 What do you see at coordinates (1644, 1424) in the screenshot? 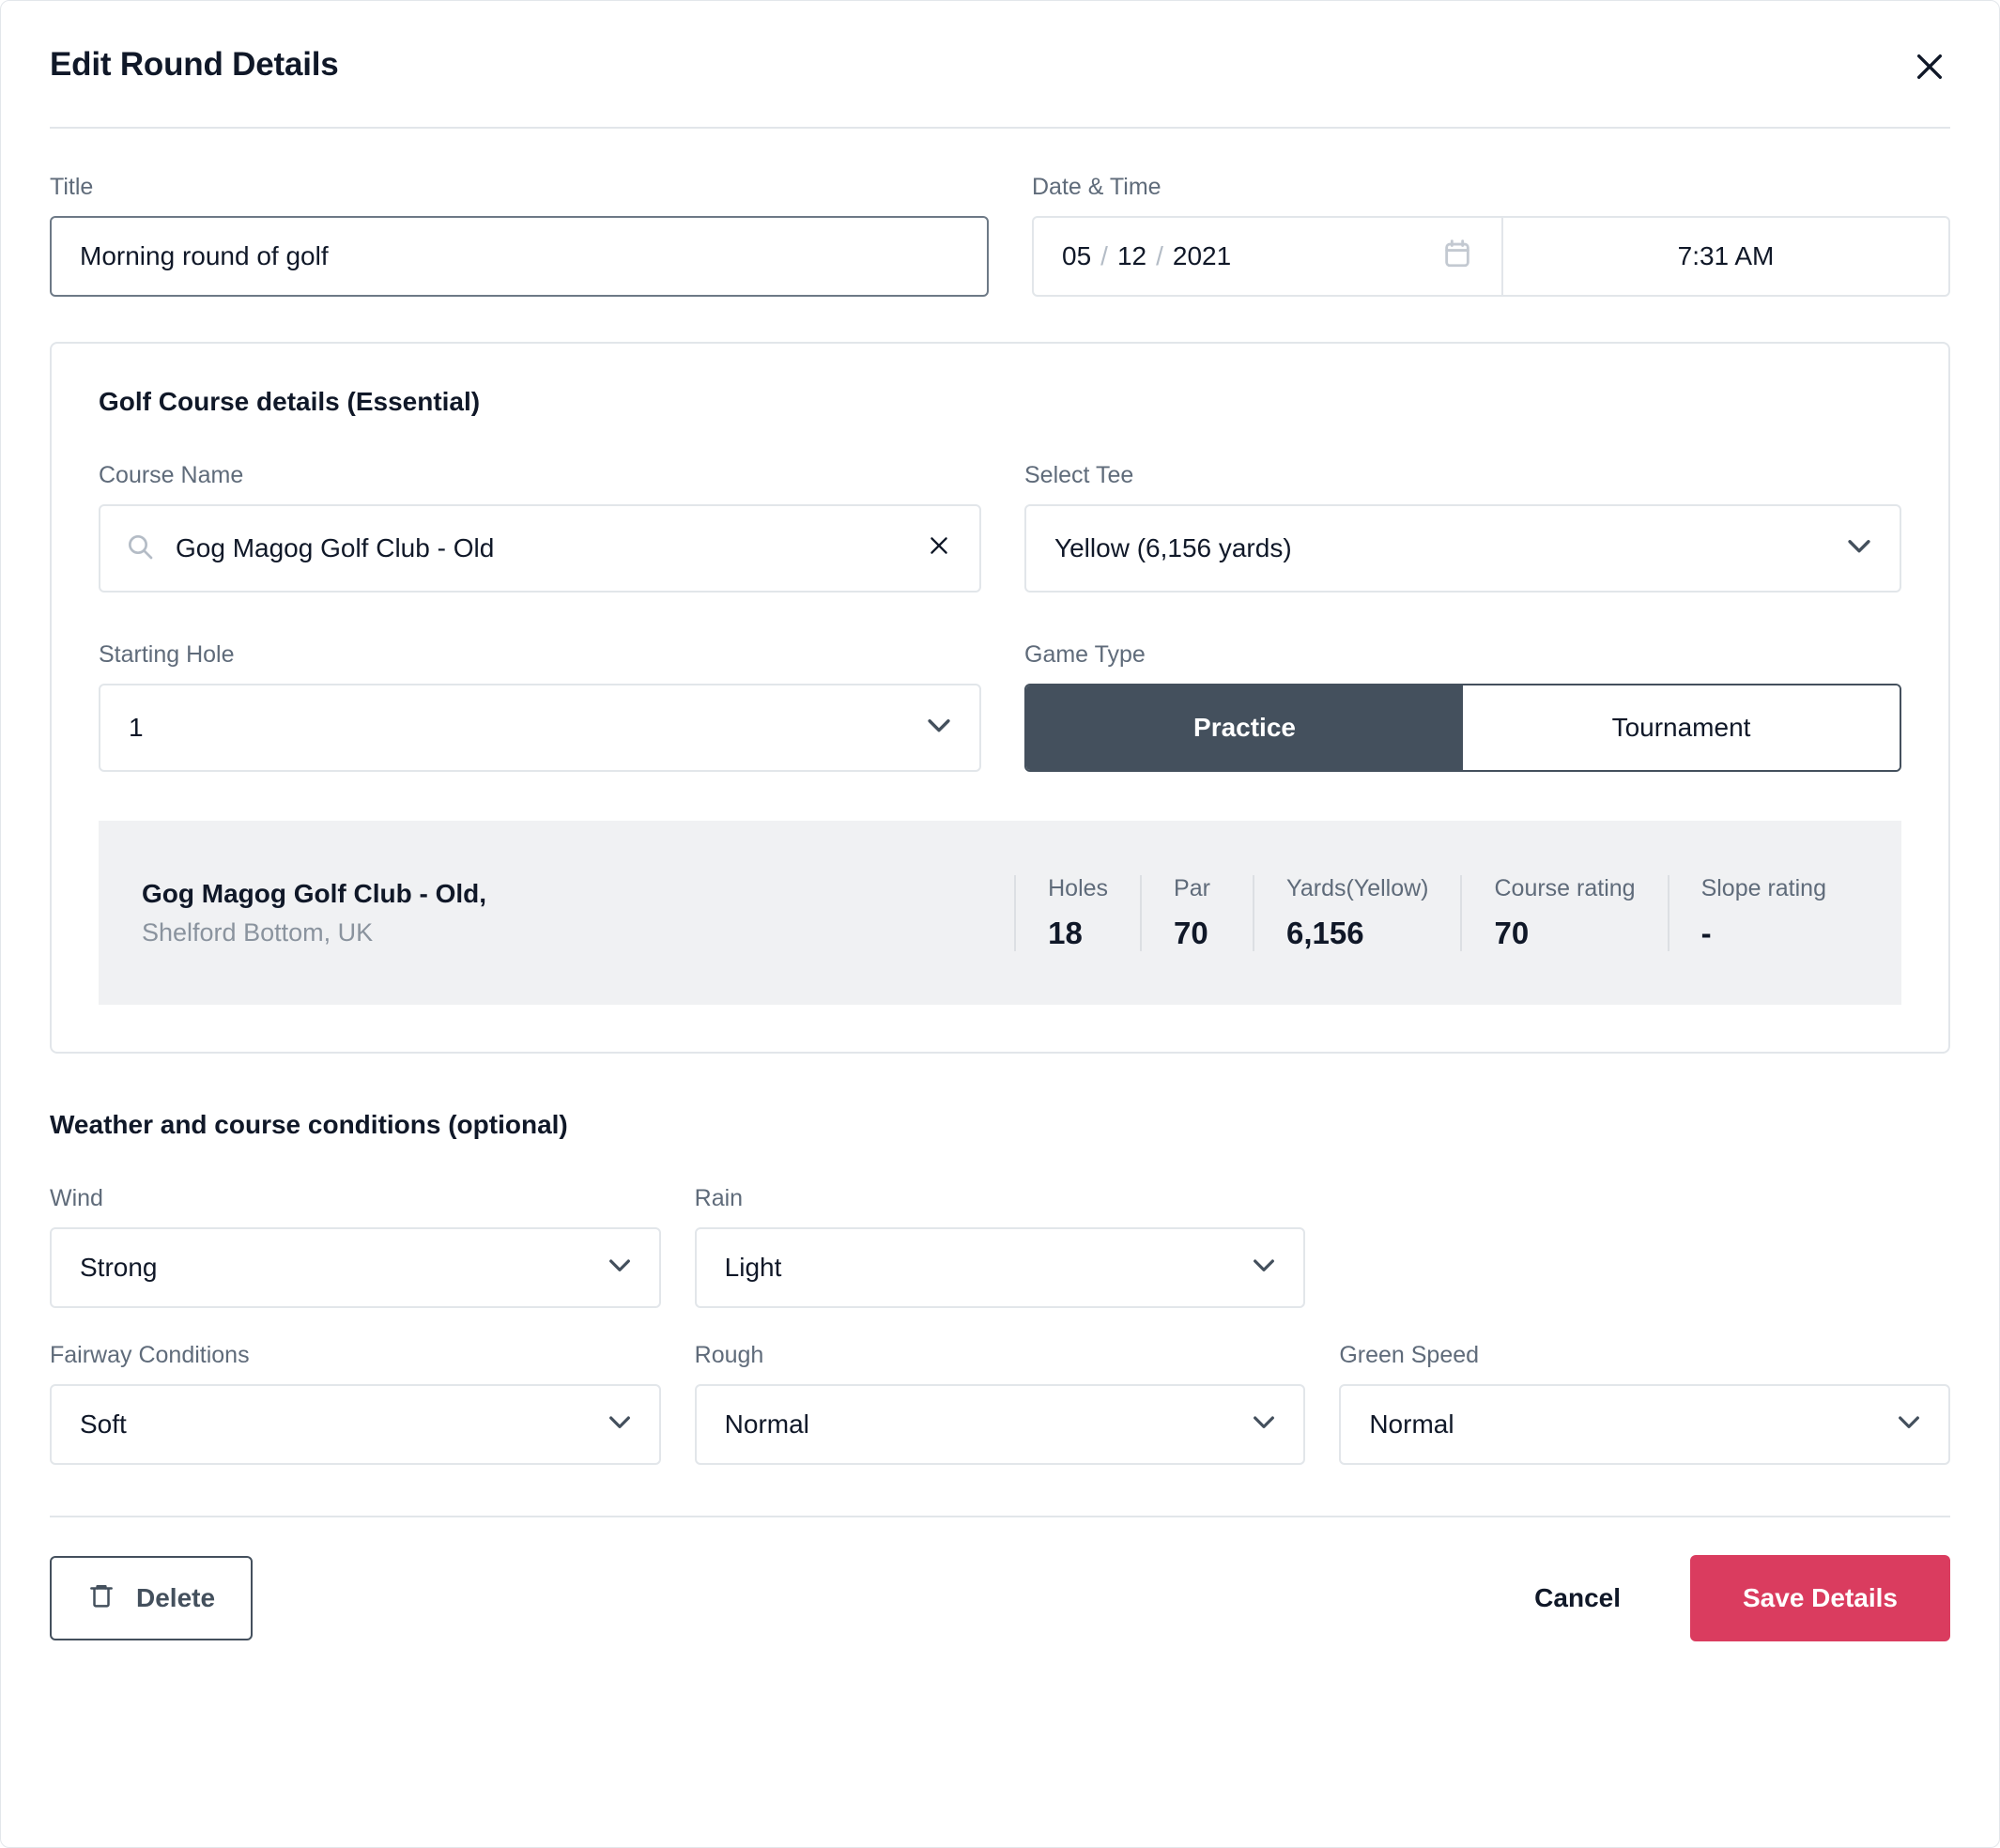
I see `green-speed-dropdown: Normal` at bounding box center [1644, 1424].